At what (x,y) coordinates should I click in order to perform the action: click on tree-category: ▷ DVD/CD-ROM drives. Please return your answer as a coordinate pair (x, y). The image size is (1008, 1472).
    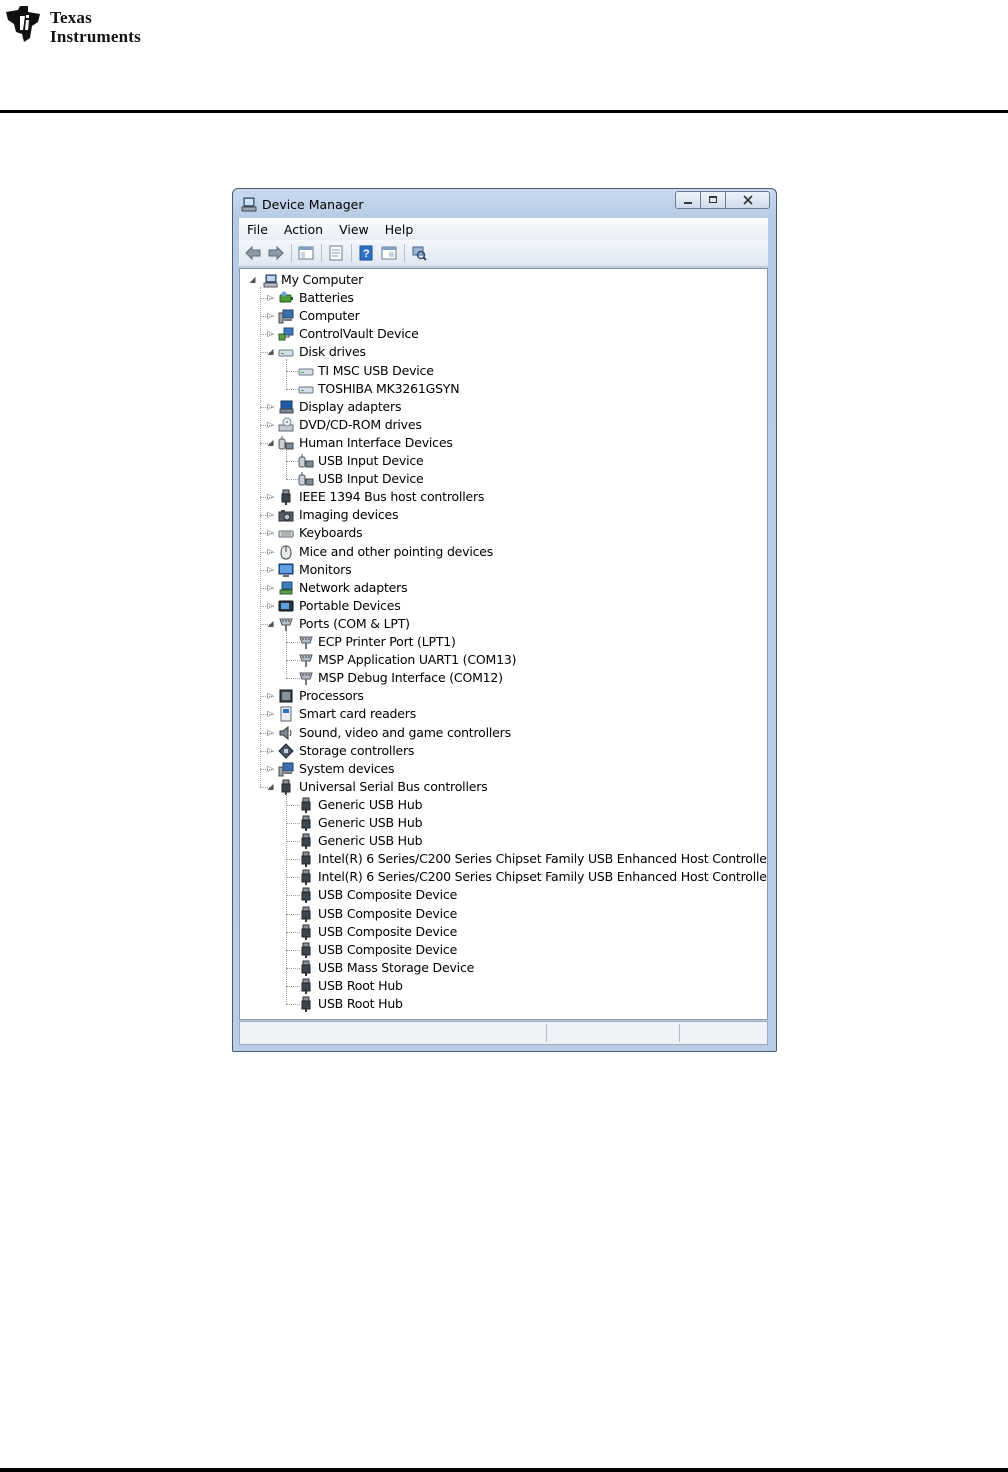
    Looking at the image, I should click on (500, 425).